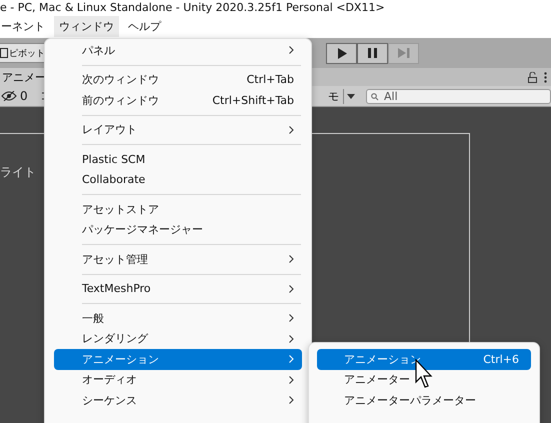  Describe the element at coordinates (192, 7) in the screenshot. I see `window-title: e - PC, Mac & Linux Standalone - Unity 2020.3.25f1 Personal <DX11>` at that location.